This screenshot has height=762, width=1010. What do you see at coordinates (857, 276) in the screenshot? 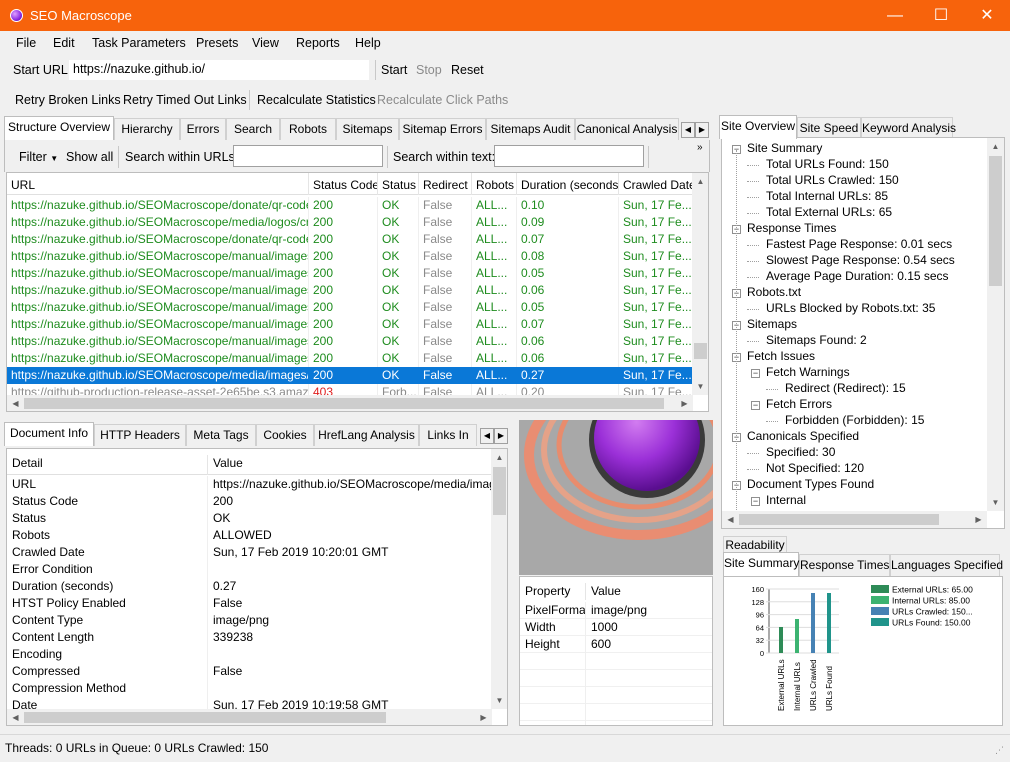
I see `tree-node: Average Page Duration: 0.15 secs` at bounding box center [857, 276].